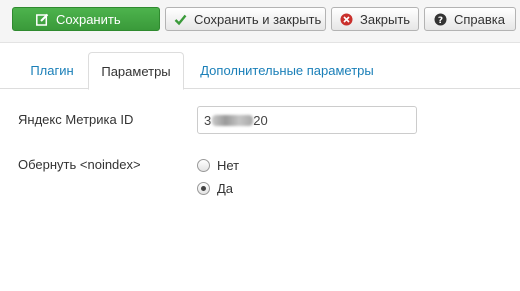 This screenshot has width=520, height=291. Describe the element at coordinates (76, 119) in the screenshot. I see `metrika-id-label: Яндекс Метрика ID` at that location.